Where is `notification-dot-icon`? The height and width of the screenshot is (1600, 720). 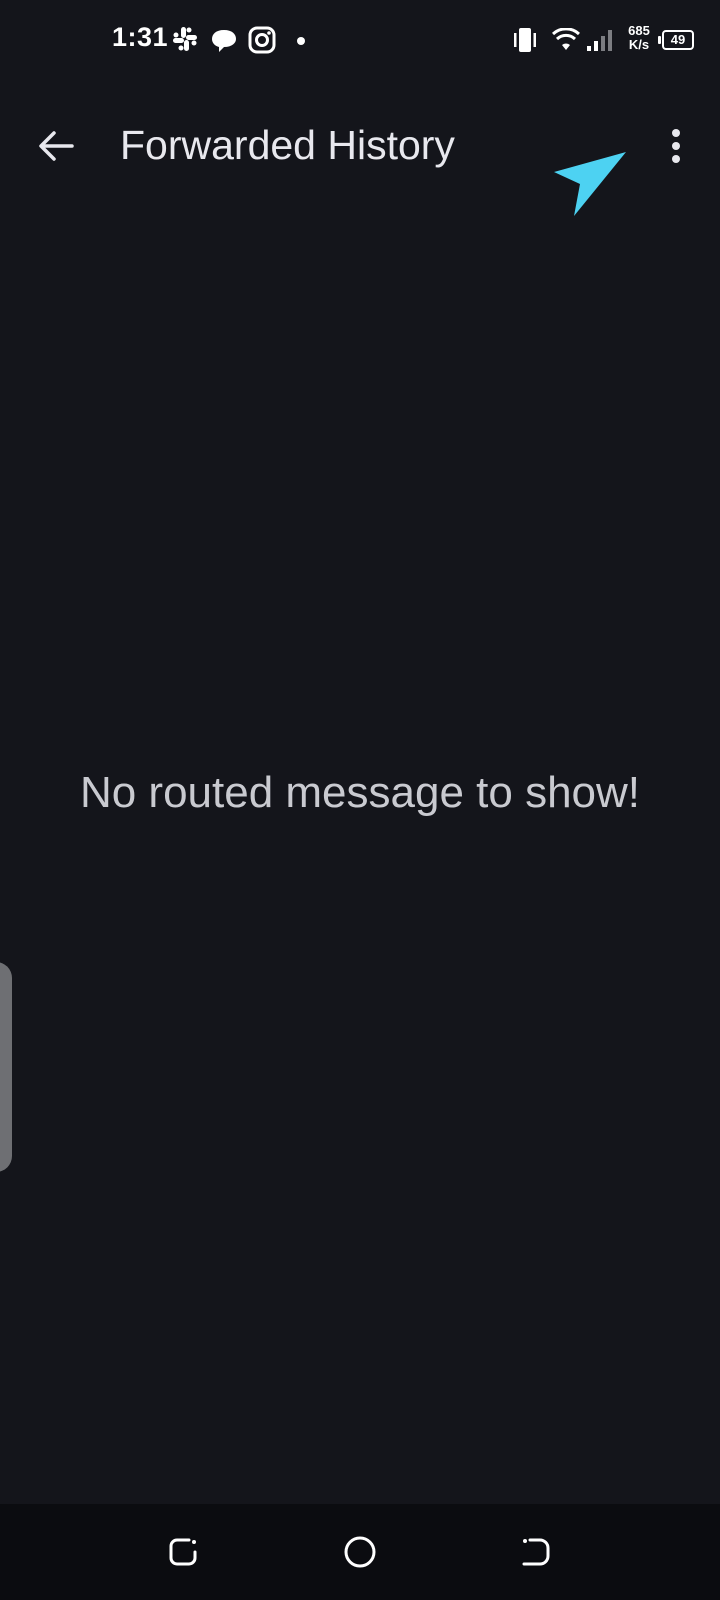
notification-dot-icon is located at coordinates (301, 41).